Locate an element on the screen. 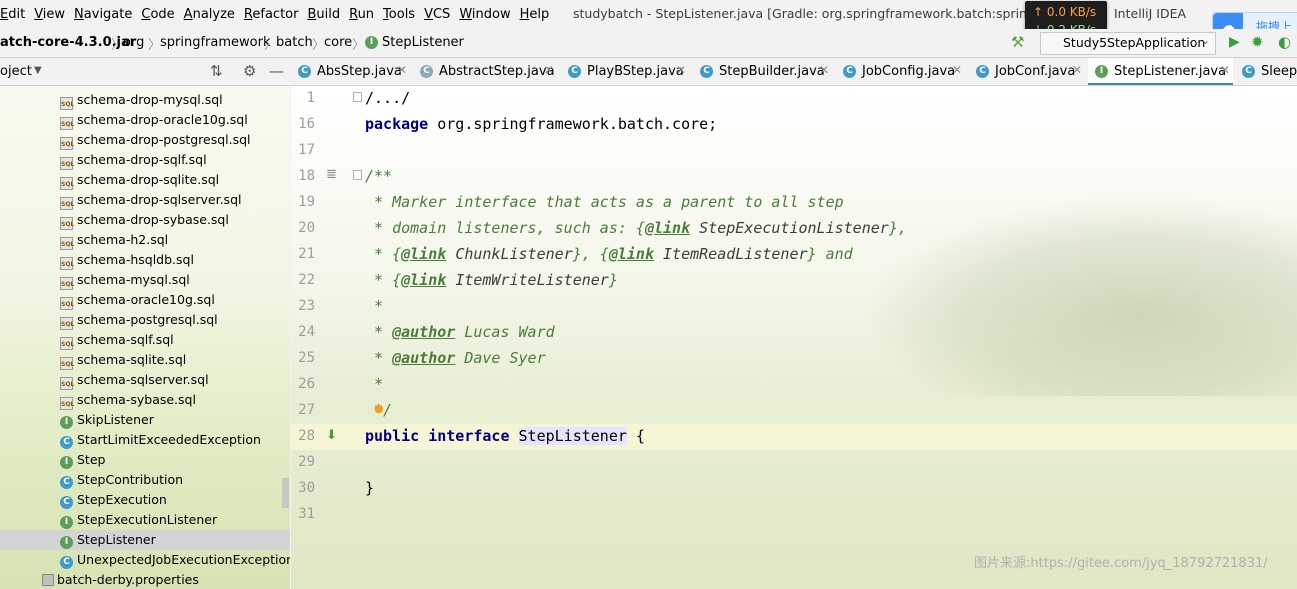  editor-tab: CSleepS✕ is located at coordinates (1266, 71).